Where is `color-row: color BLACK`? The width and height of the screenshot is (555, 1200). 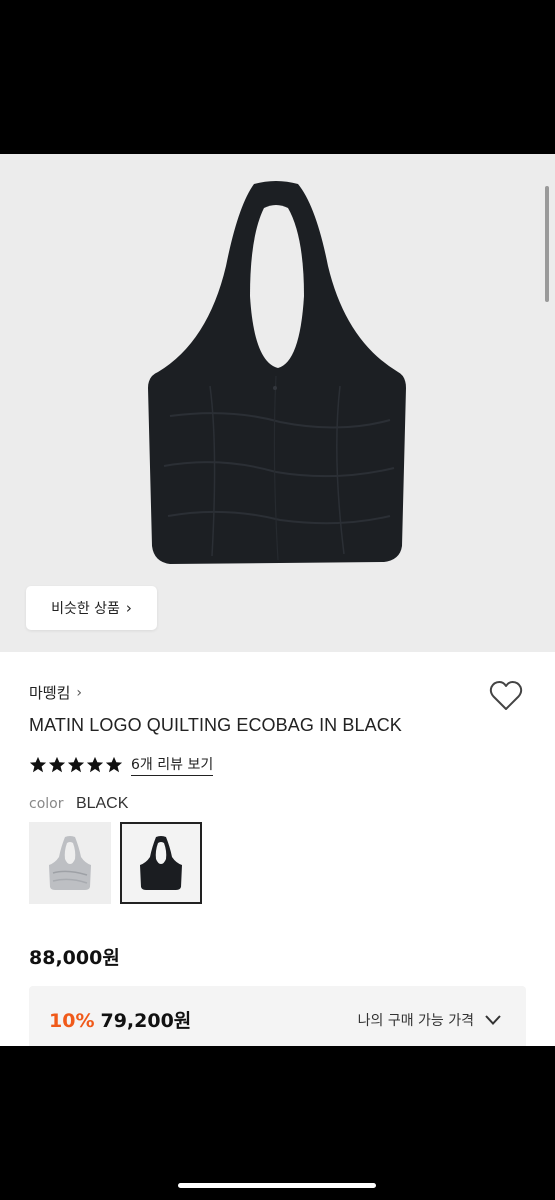
color-row: color BLACK is located at coordinates (78, 804).